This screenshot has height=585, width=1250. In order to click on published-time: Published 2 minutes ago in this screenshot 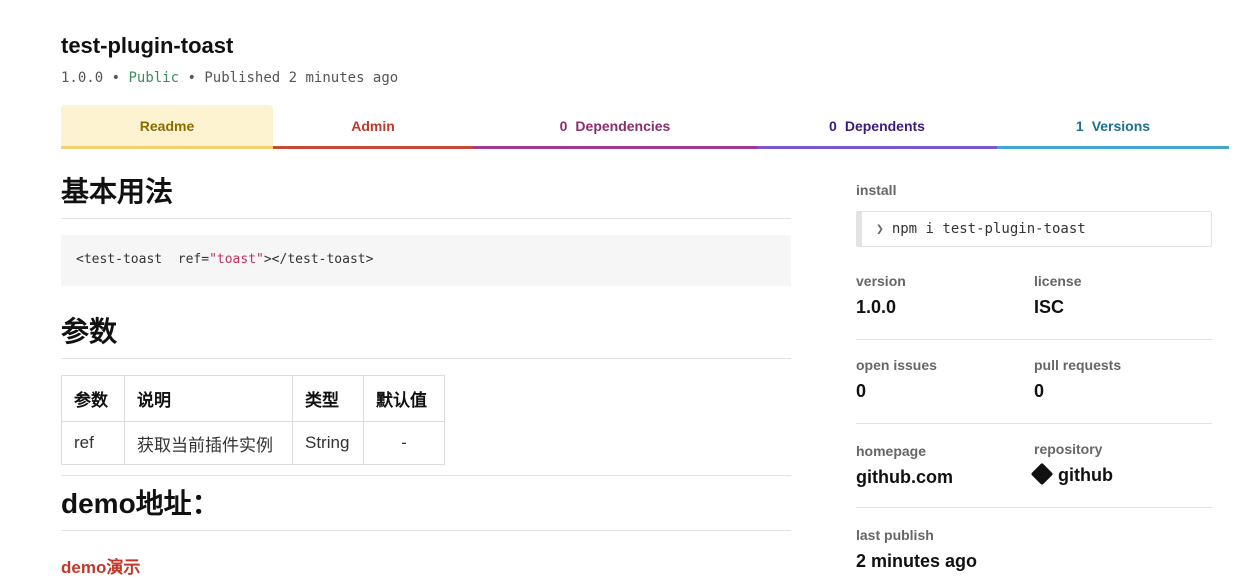, I will do `click(301, 78)`.